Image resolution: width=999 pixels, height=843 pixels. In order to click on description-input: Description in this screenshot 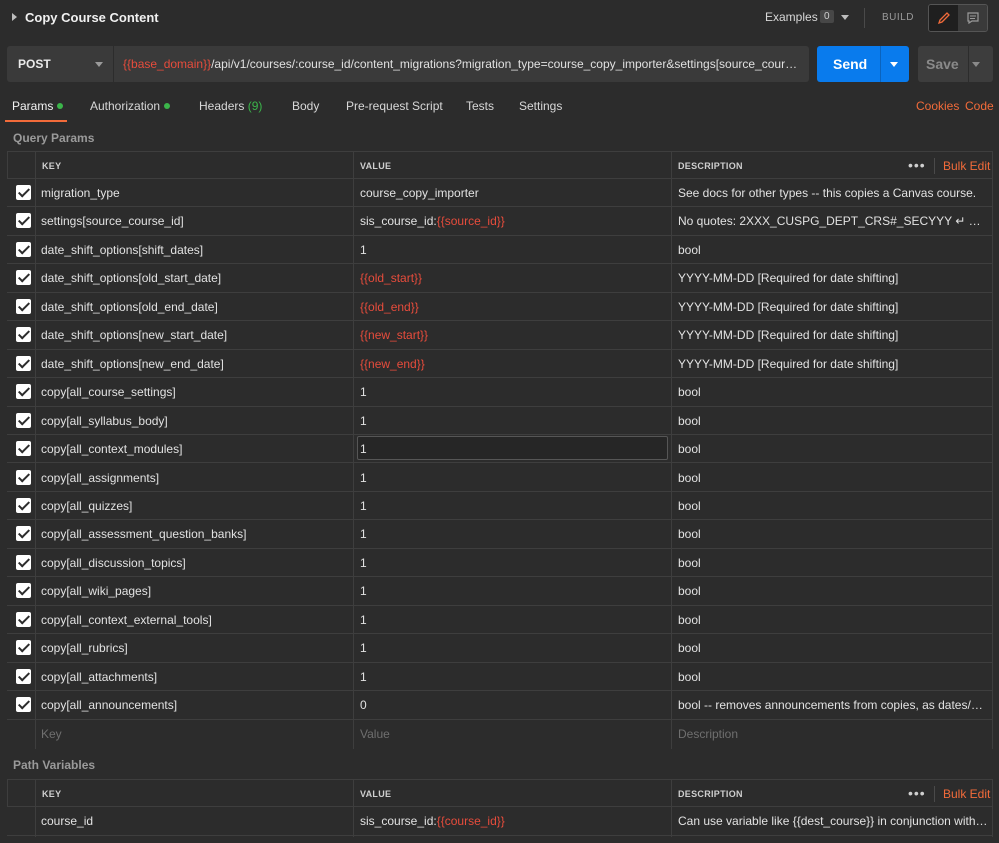, I will do `click(708, 734)`.